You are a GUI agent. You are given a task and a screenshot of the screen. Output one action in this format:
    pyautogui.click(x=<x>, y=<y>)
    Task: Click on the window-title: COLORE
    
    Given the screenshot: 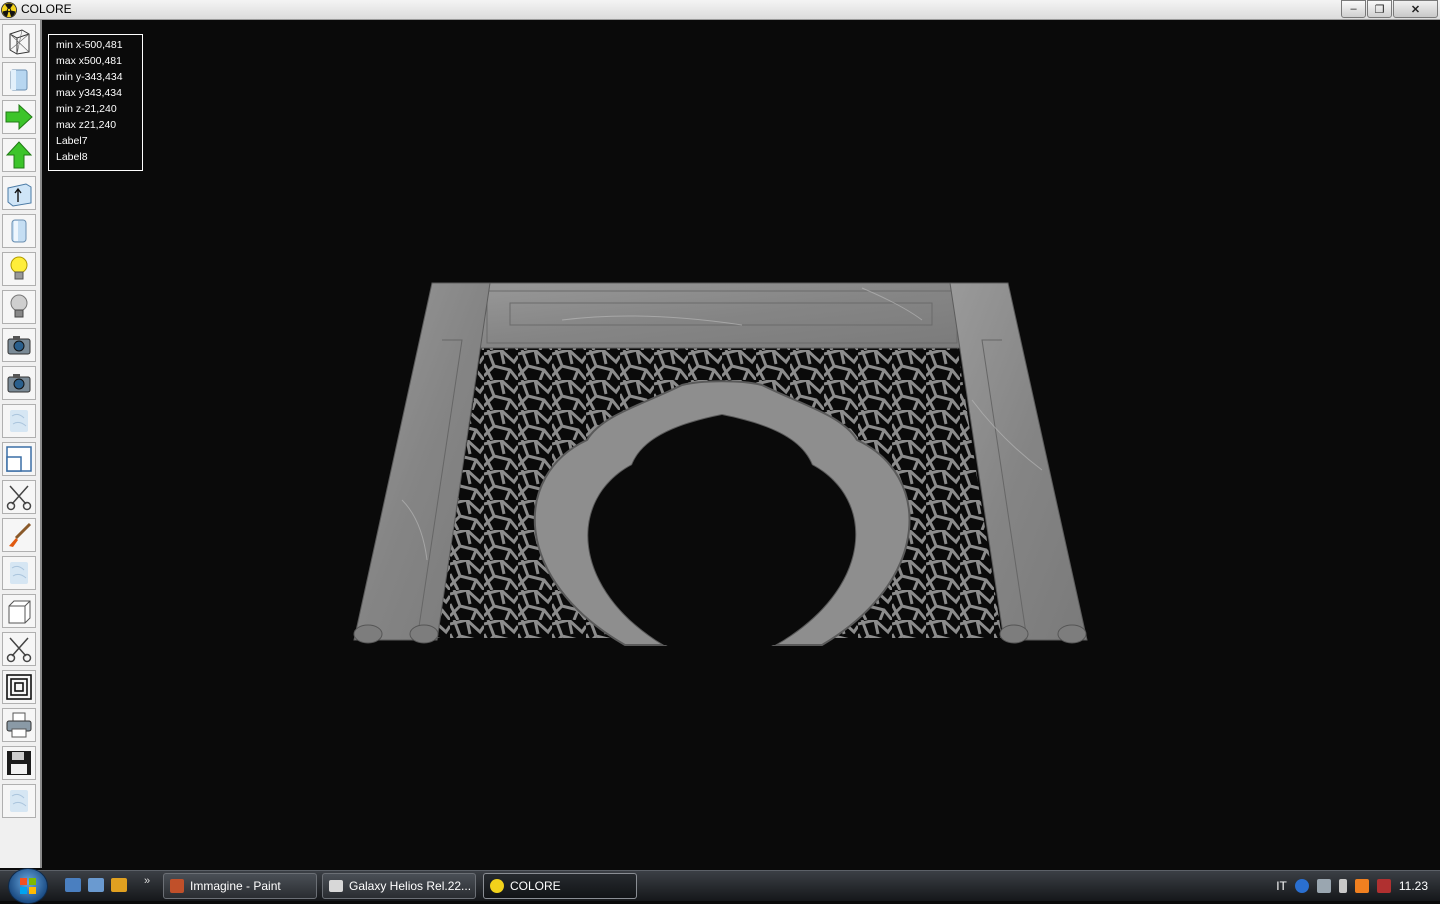 What is the action you would take?
    pyautogui.click(x=46, y=9)
    